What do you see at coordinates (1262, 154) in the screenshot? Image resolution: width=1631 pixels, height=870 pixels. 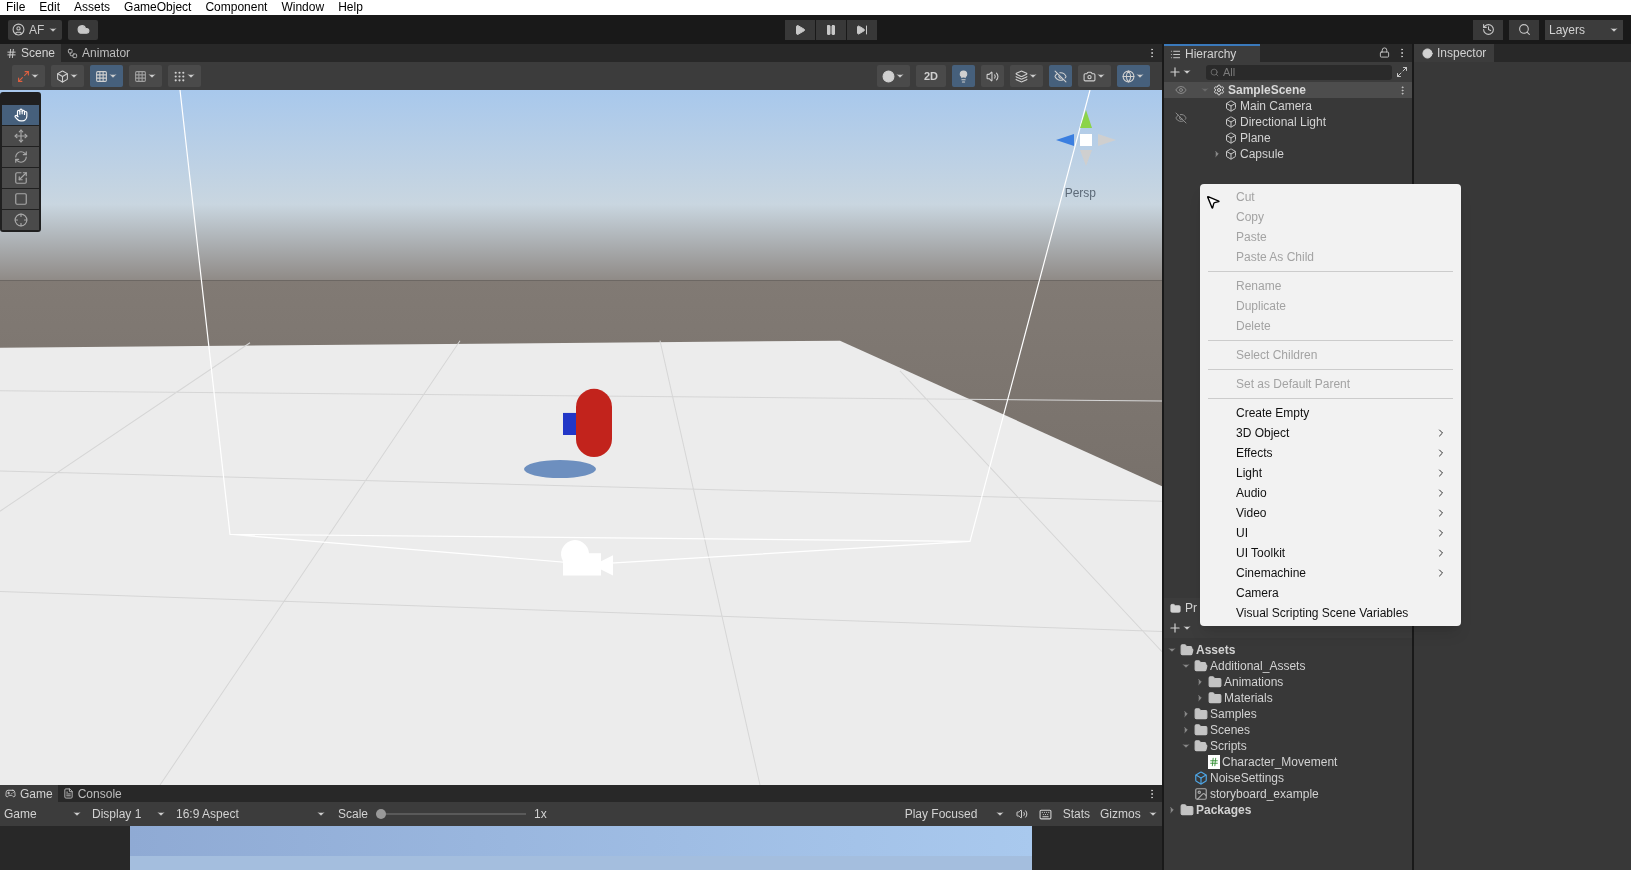 I see `hierarchy-item: Capsule` at bounding box center [1262, 154].